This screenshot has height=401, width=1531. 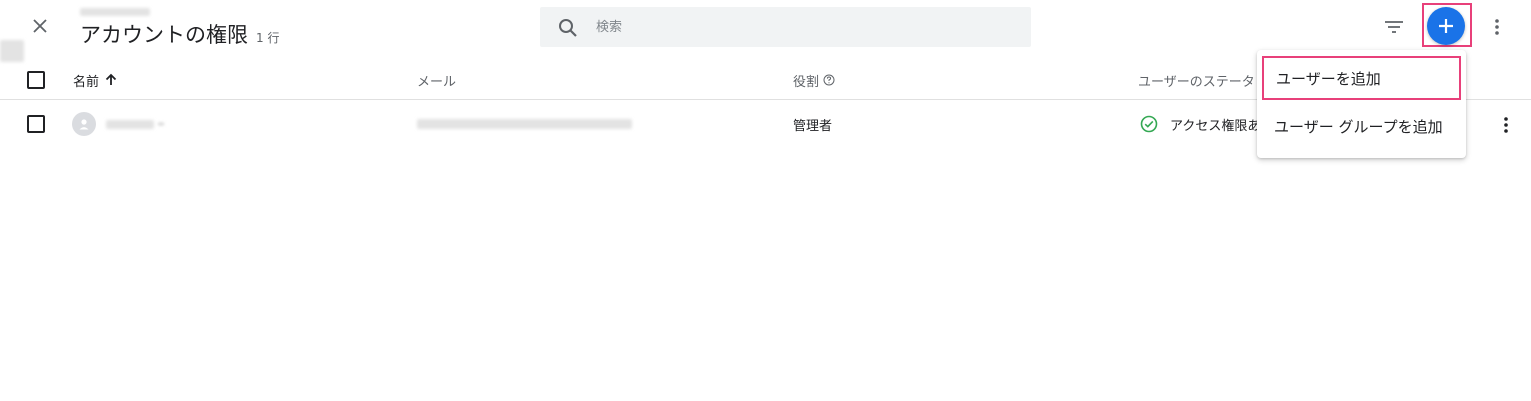 I want to click on filter-icon, so click(x=1394, y=27).